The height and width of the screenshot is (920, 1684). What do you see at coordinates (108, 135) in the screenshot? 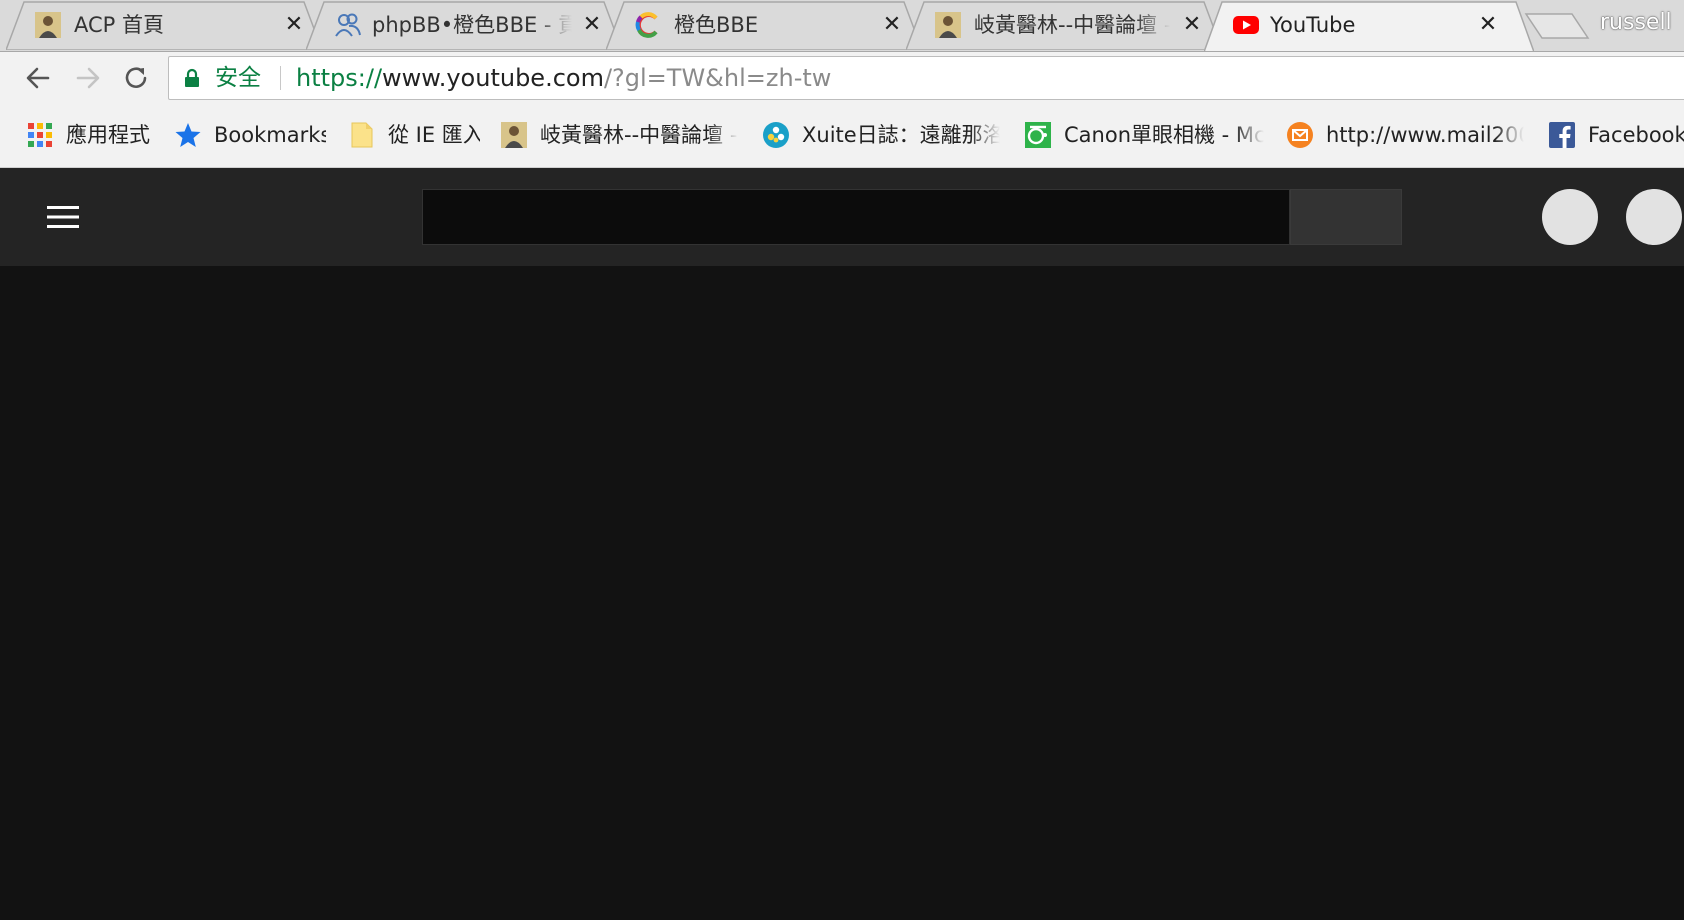
I see `bookmark-label: 應用程式` at bounding box center [108, 135].